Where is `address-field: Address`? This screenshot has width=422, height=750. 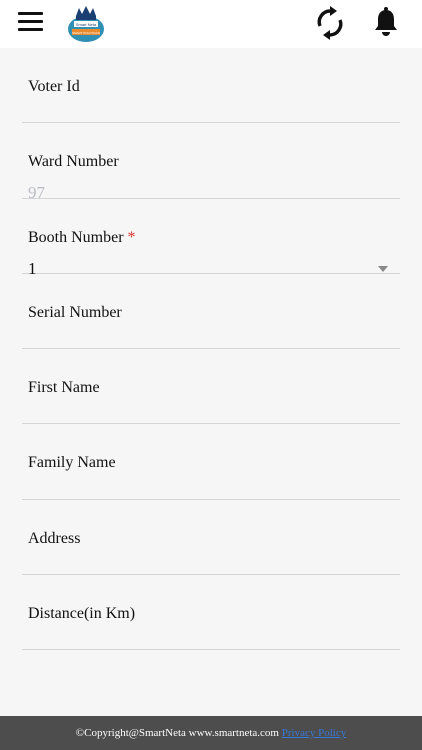 address-field: Address is located at coordinates (211, 538).